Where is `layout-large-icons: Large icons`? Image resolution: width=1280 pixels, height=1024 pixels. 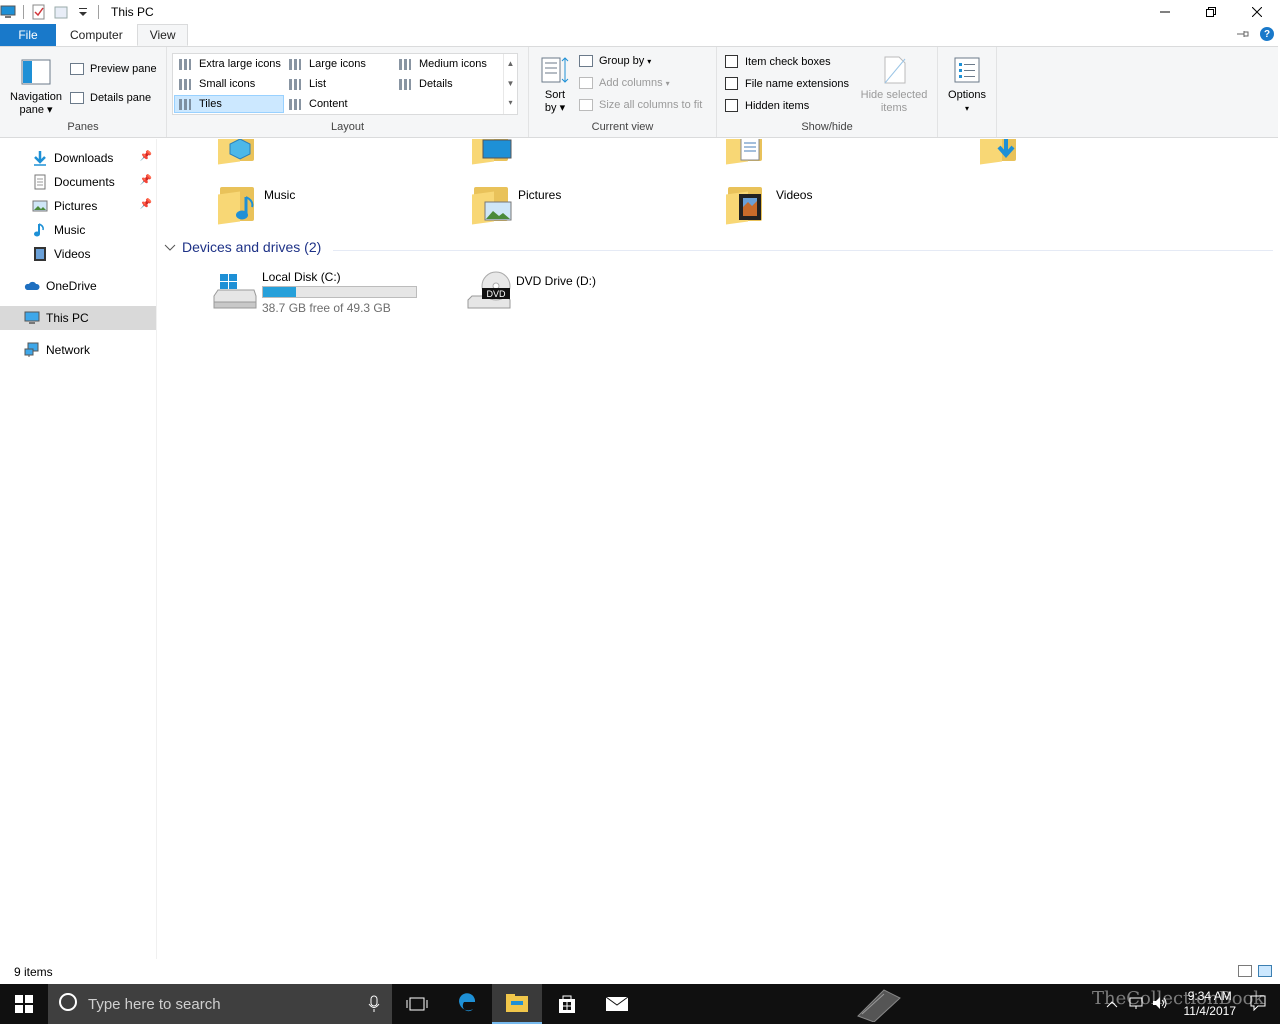
layout-large-icons: Large icons is located at coordinates (340, 64).